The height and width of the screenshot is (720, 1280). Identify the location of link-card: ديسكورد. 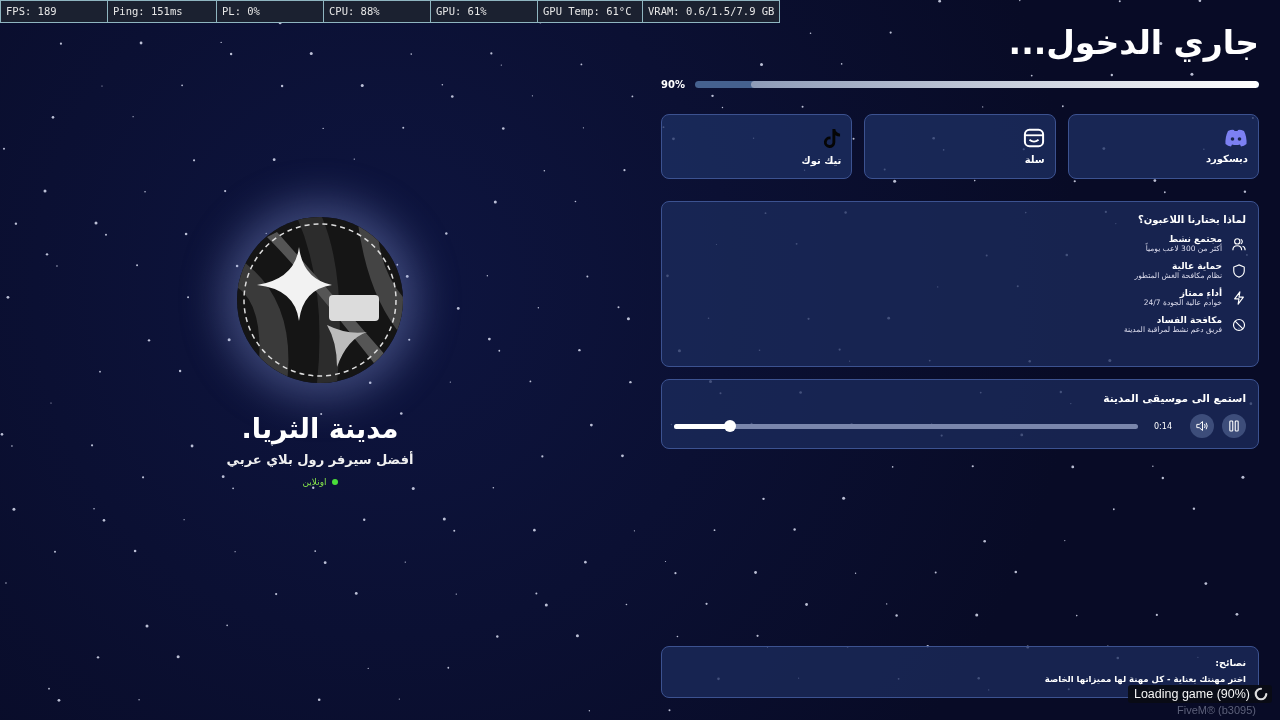
(1163, 146).